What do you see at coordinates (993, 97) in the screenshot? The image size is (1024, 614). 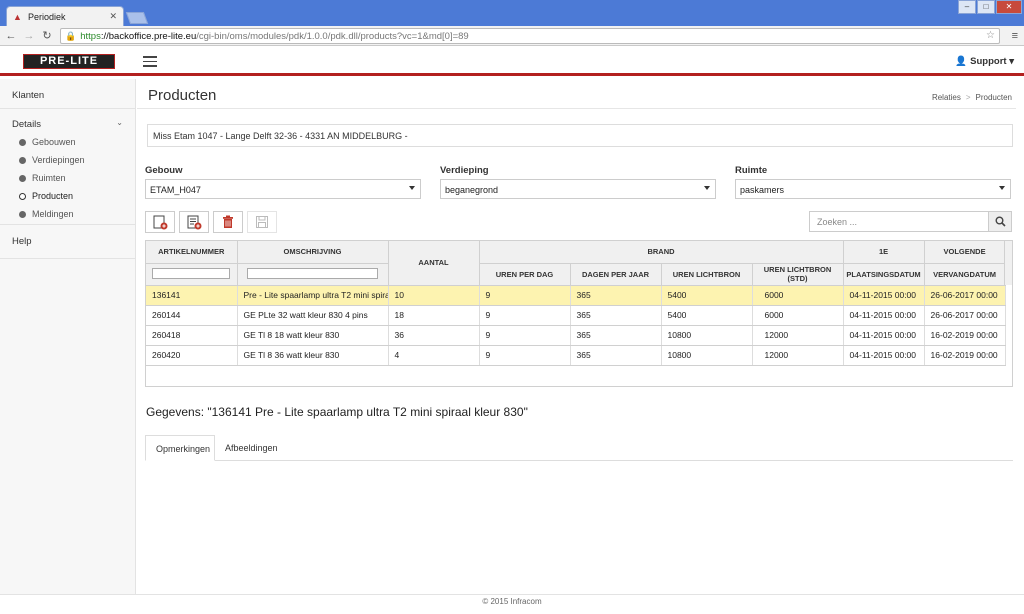 I see `breadcrumb-current: Producten` at bounding box center [993, 97].